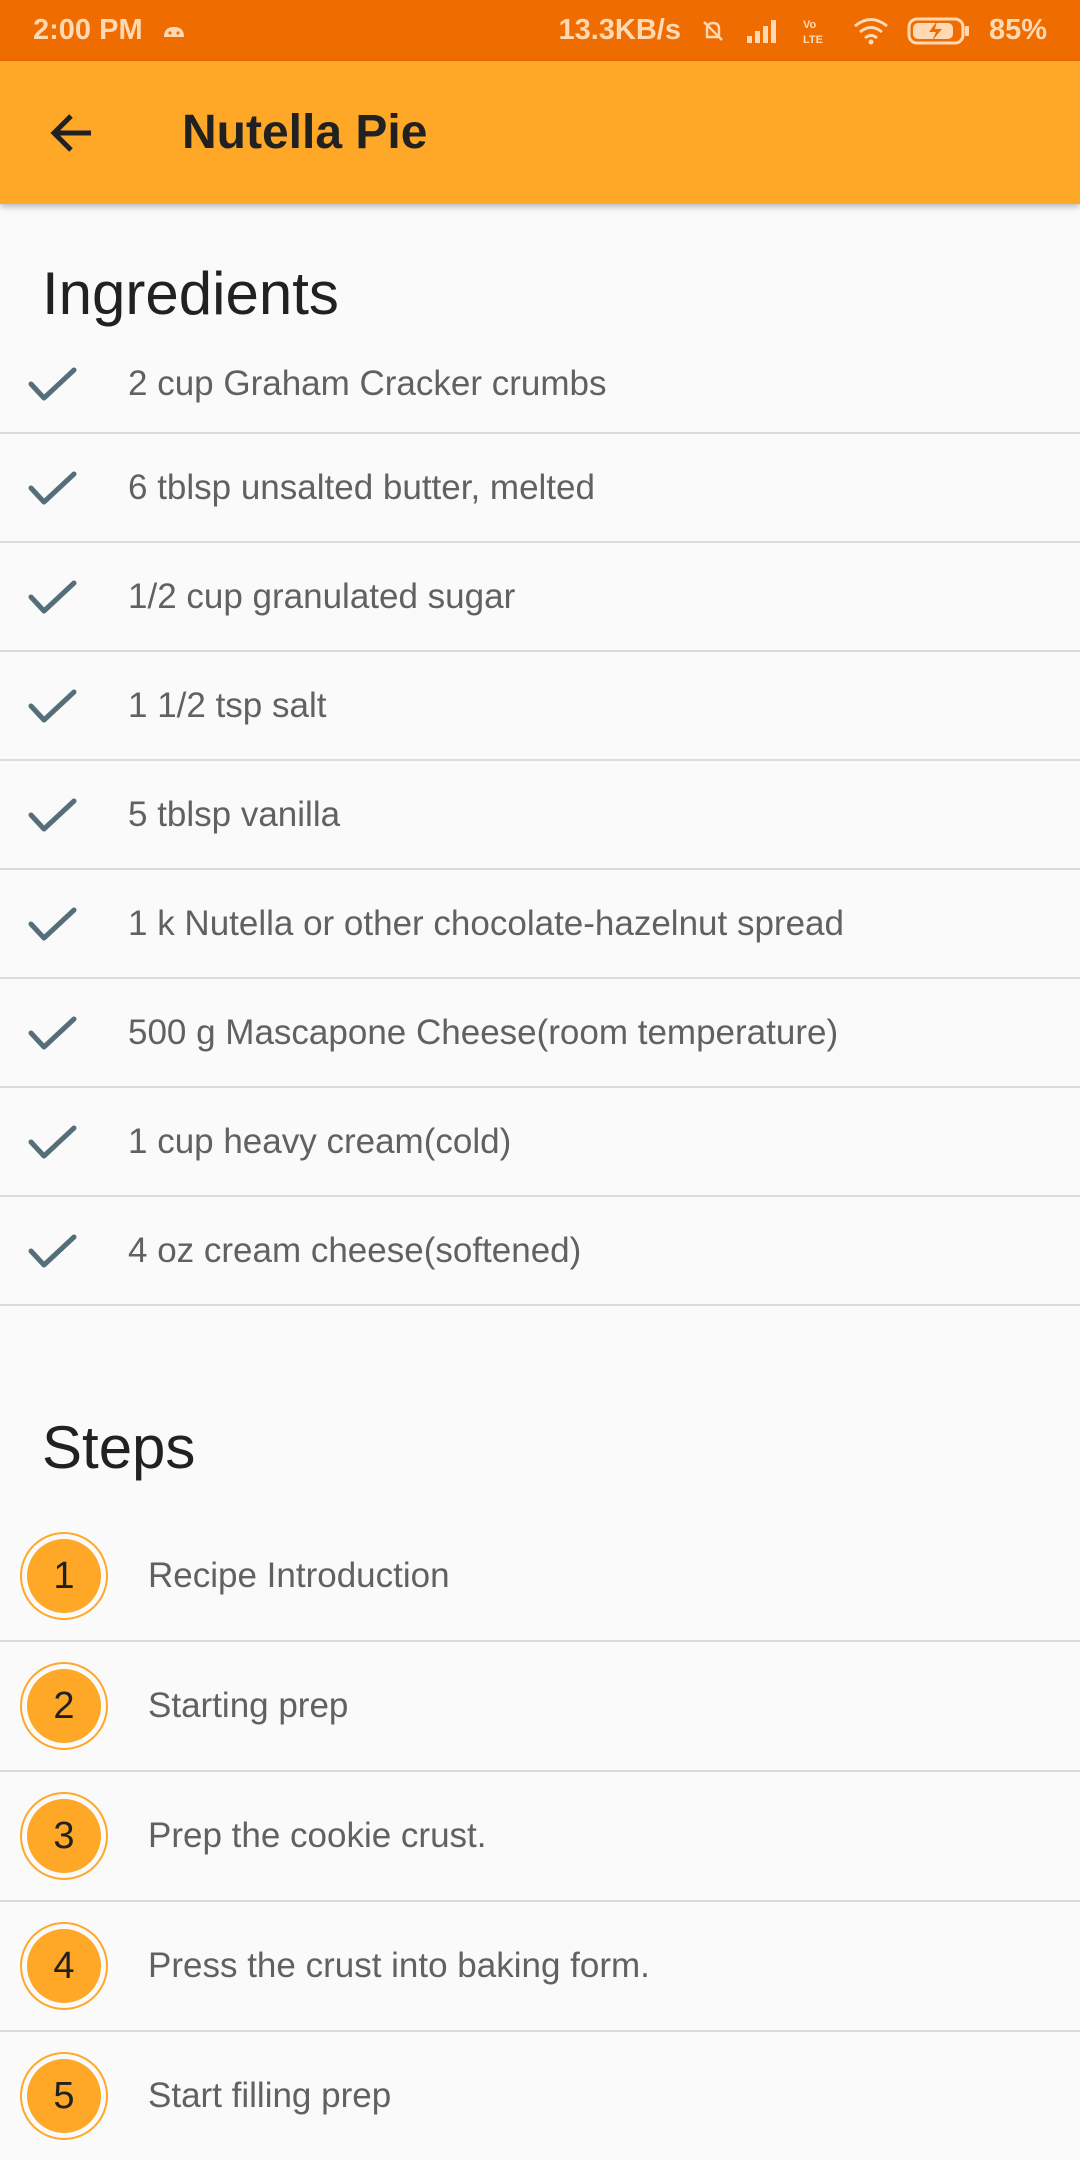 The height and width of the screenshot is (2160, 1080). I want to click on android-icon, so click(174, 31).